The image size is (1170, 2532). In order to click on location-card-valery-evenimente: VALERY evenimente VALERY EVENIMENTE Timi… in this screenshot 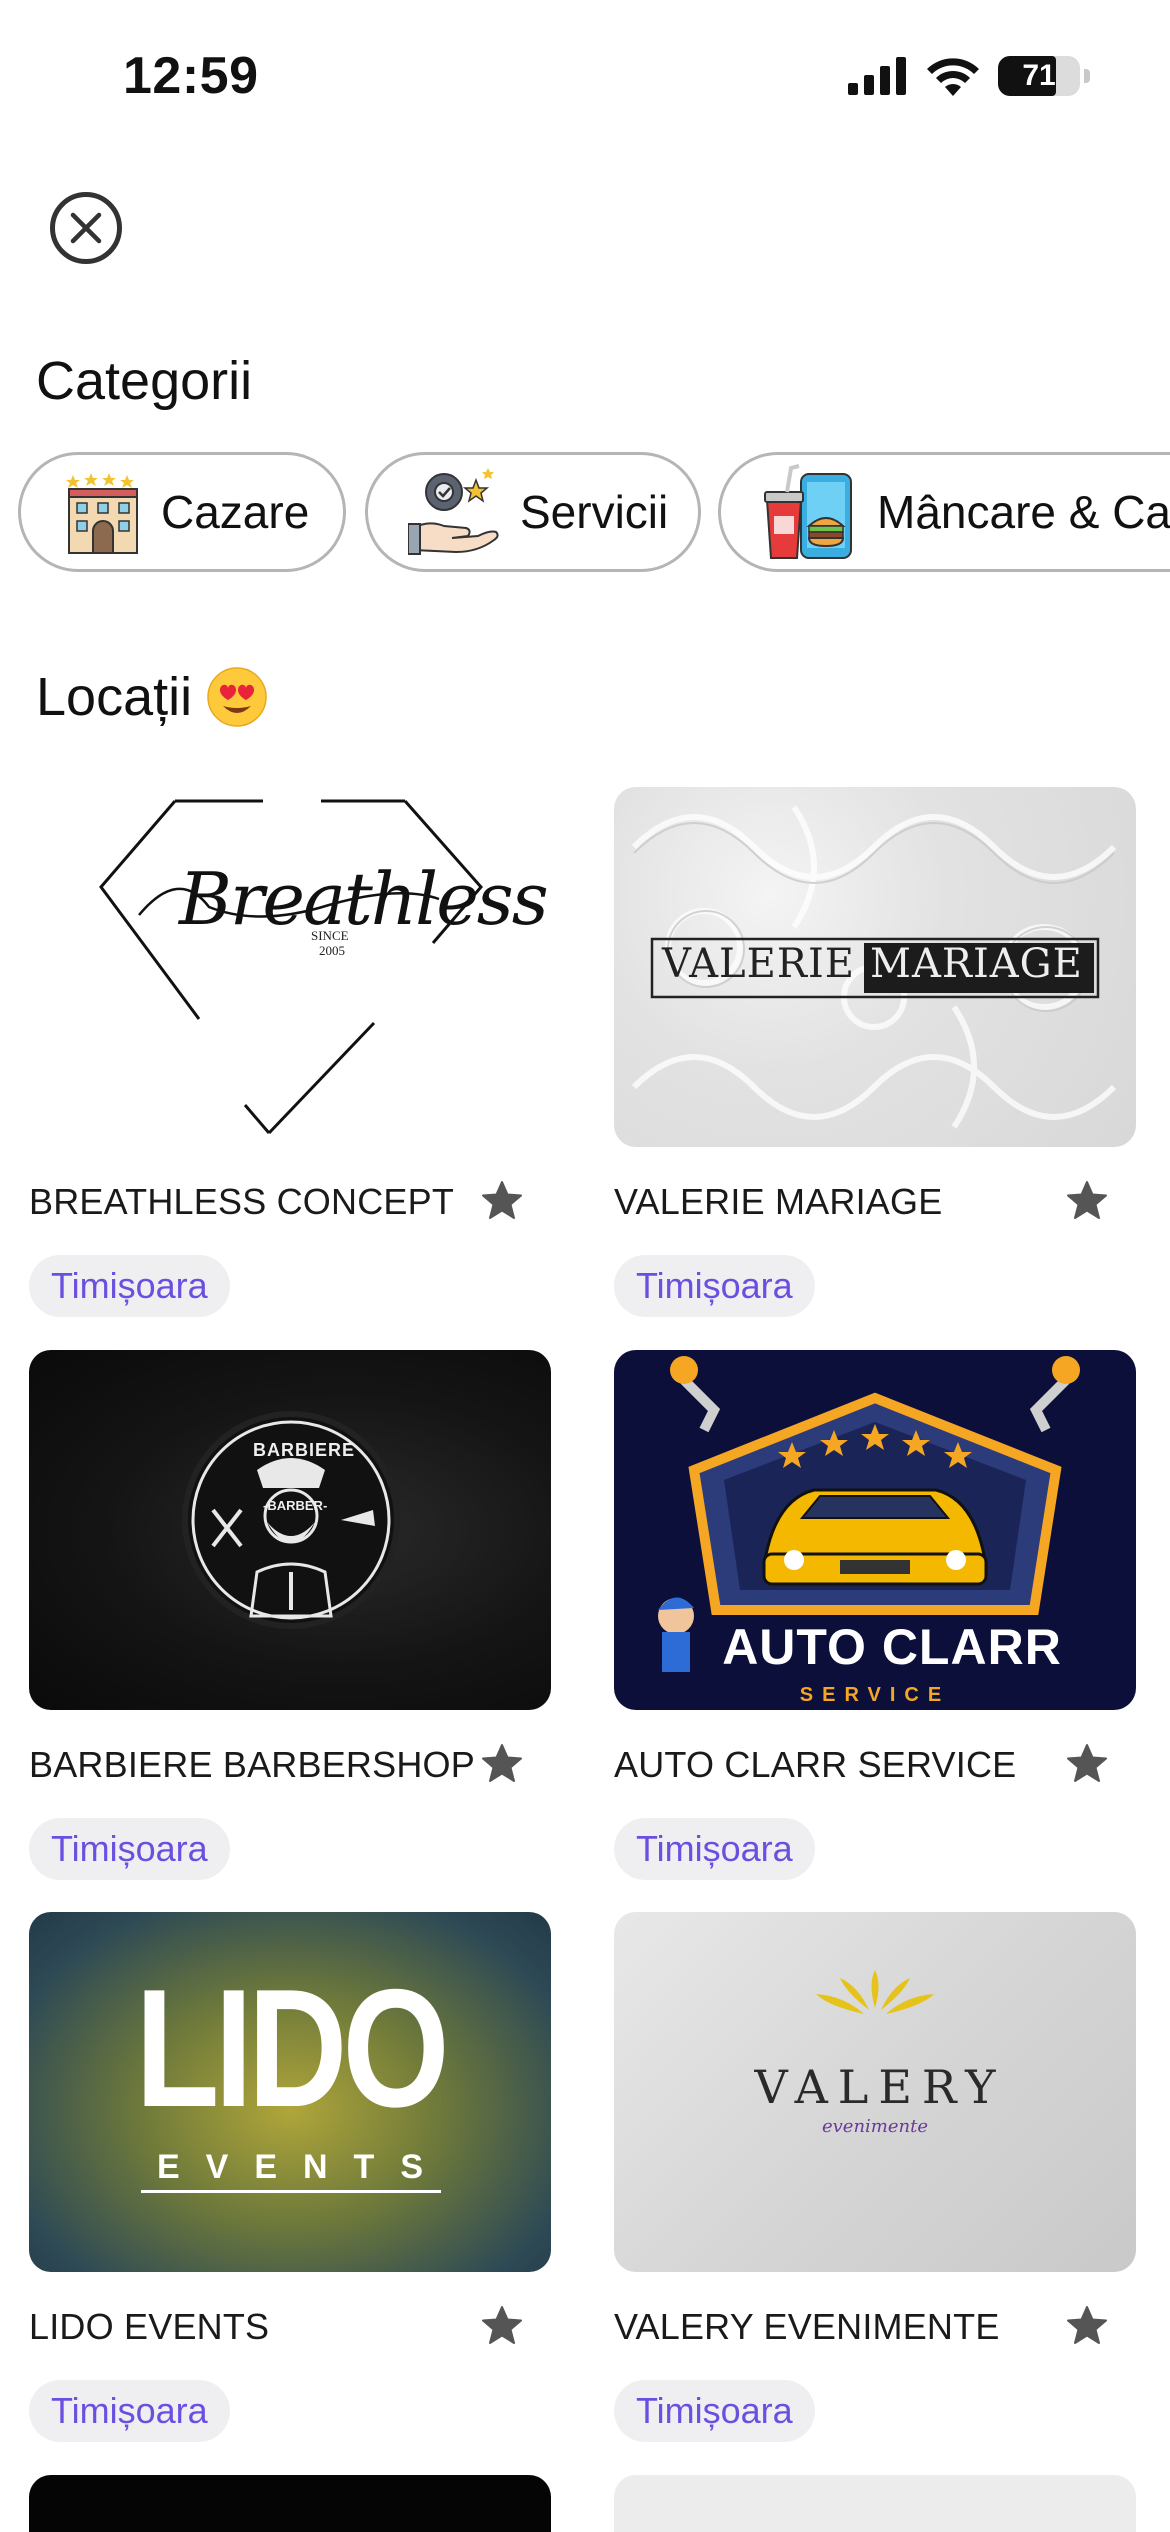, I will do `click(875, 2177)`.